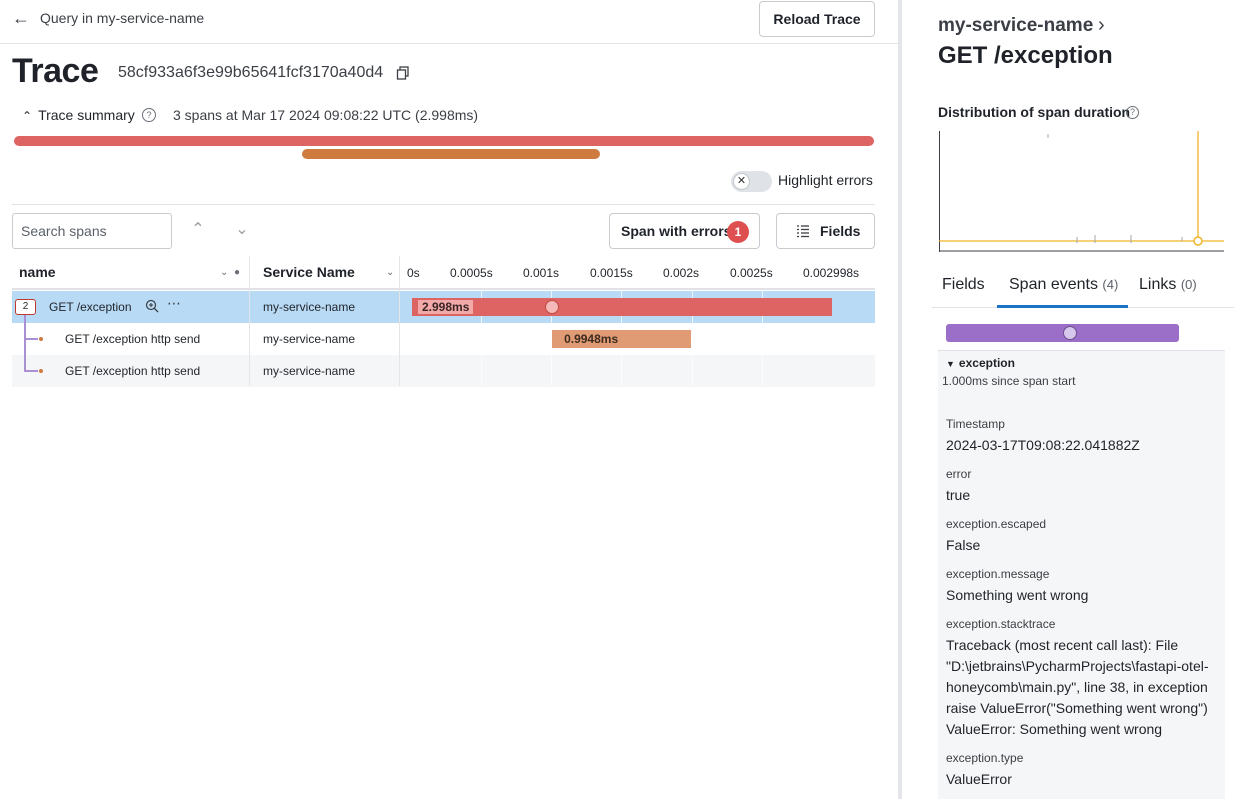  What do you see at coordinates (1001, 624) in the screenshot?
I see `attribute-key: exception.stacktrace` at bounding box center [1001, 624].